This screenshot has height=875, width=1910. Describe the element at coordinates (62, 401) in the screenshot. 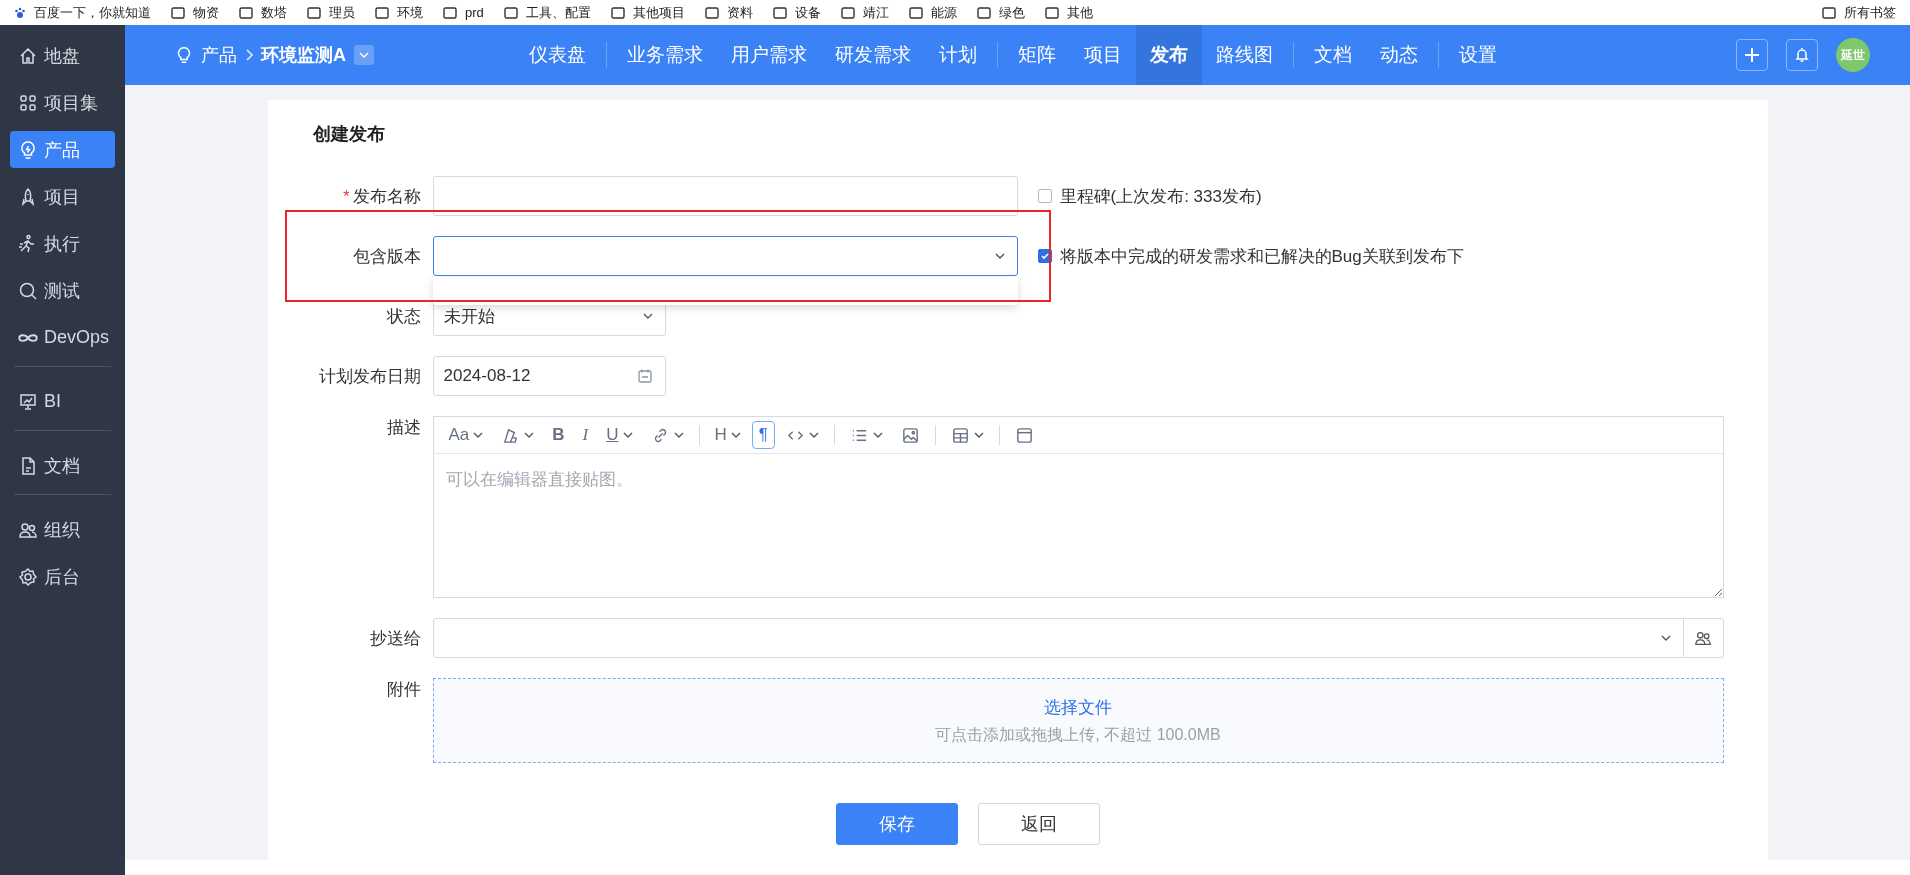

I see `sidebar-item: BI` at that location.